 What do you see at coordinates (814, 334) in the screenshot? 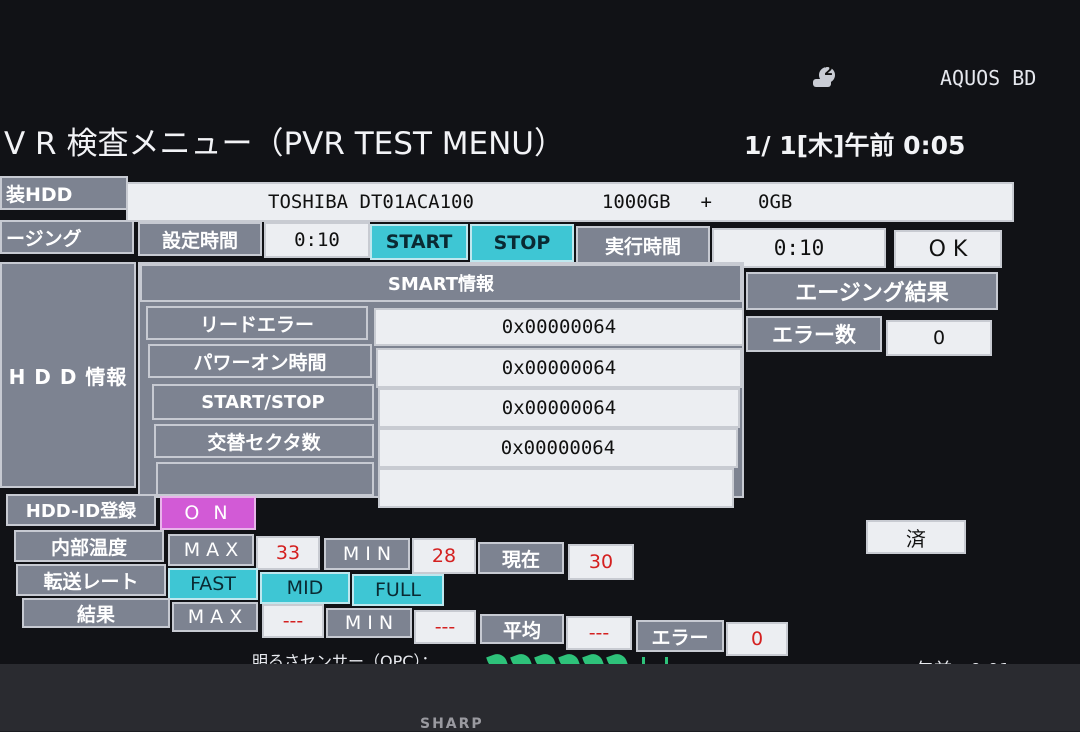
I see `error-count-label: エラー数` at bounding box center [814, 334].